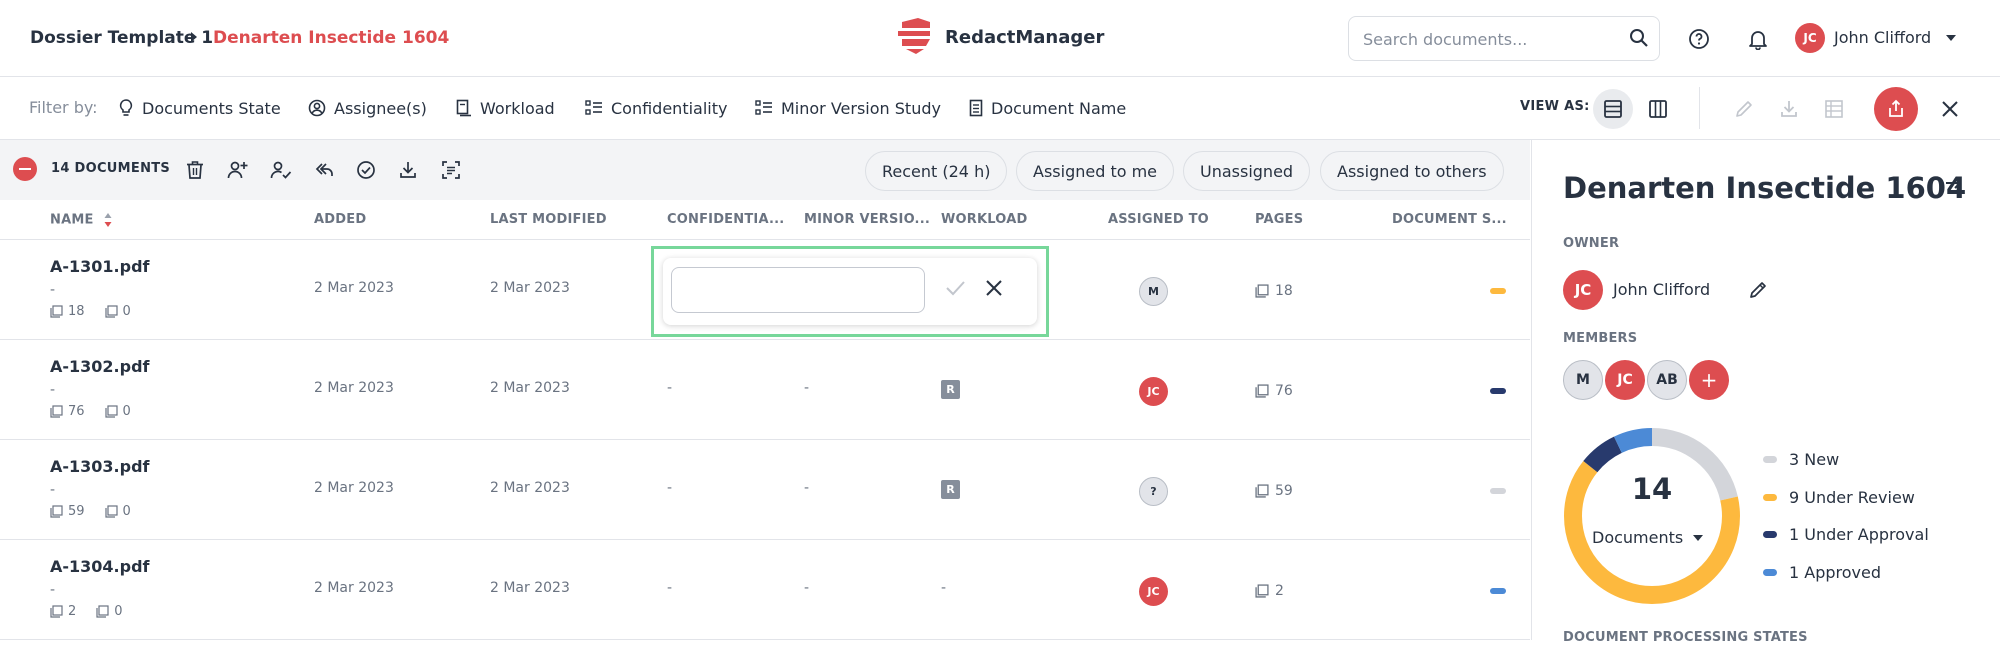 This screenshot has width=2000, height=645. I want to click on delete-icon, so click(195, 170).